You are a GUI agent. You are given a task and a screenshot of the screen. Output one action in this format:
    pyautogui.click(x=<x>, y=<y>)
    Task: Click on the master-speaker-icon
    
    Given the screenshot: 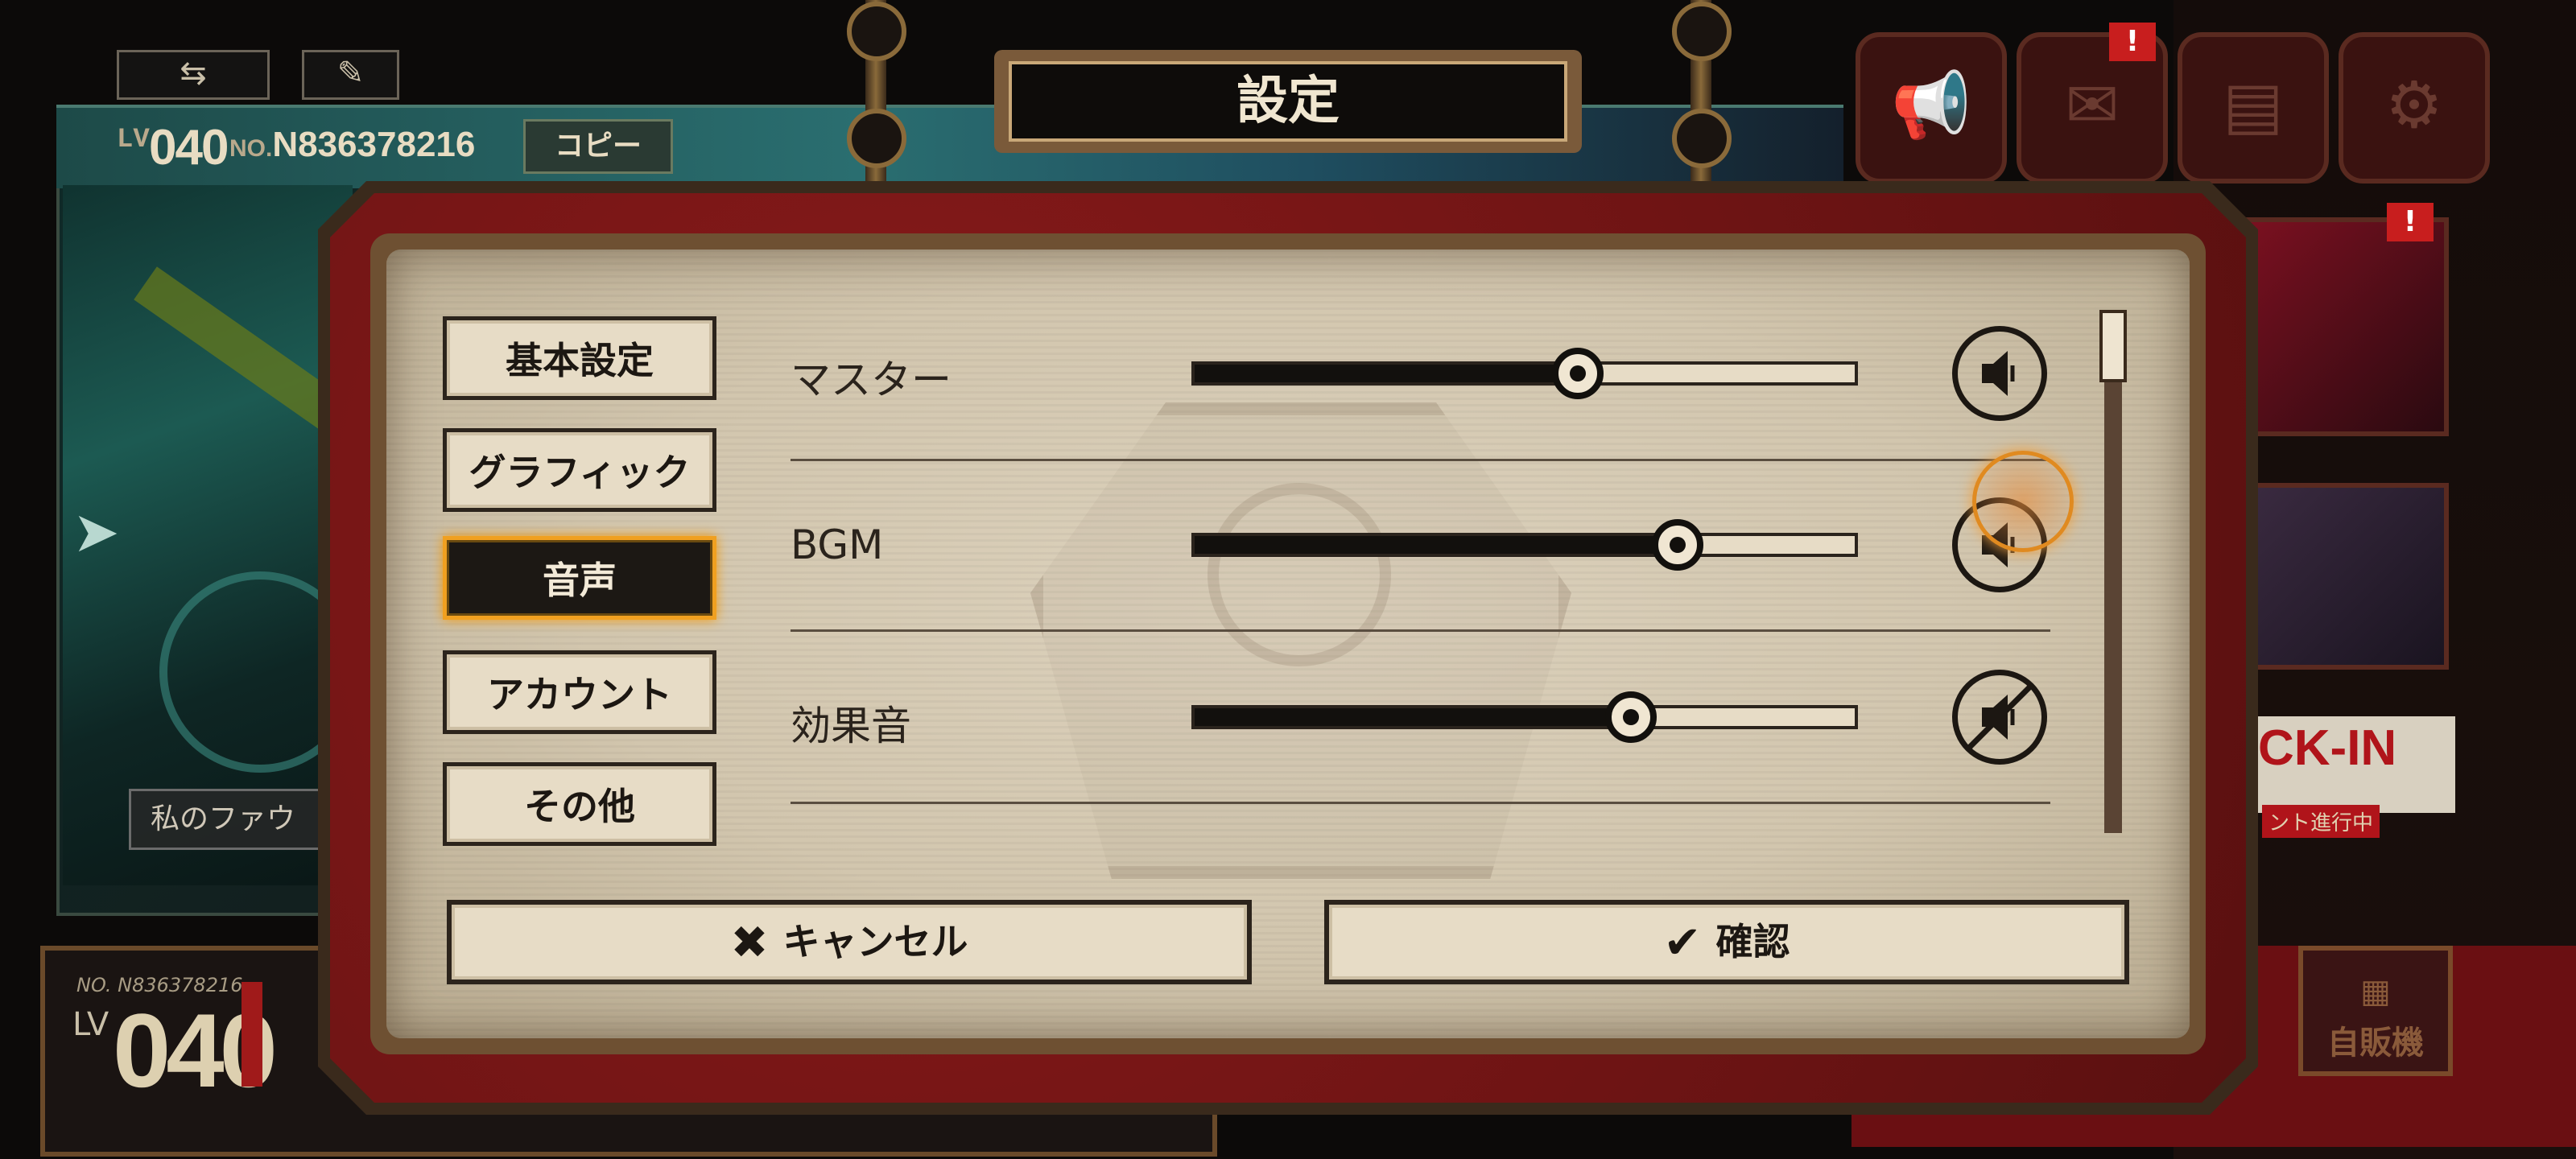 What is the action you would take?
    pyautogui.click(x=1999, y=373)
    